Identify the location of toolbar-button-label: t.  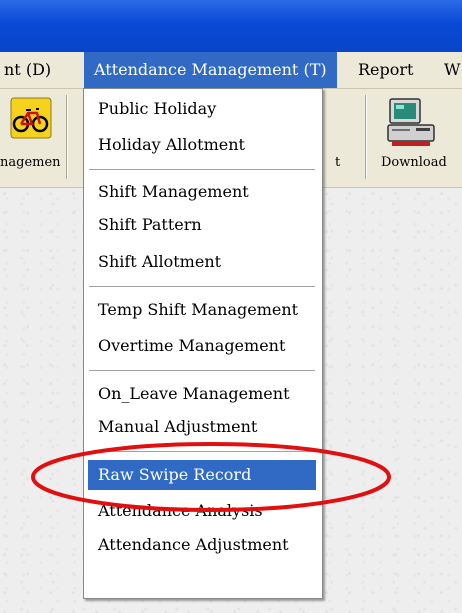
(338, 162).